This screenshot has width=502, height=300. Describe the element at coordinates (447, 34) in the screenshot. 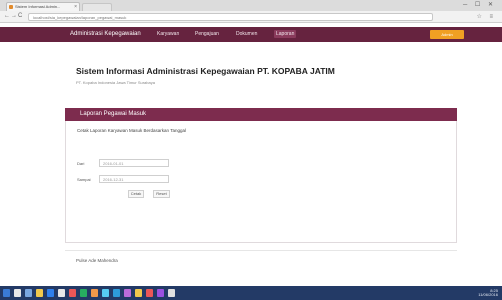

I see `user-menu-button: Admin` at that location.